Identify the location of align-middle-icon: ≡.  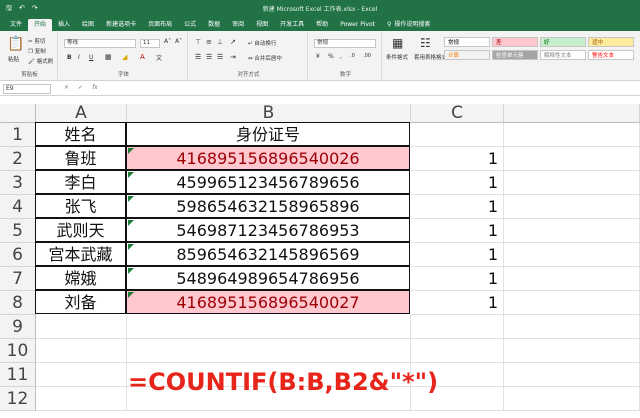
(209, 42).